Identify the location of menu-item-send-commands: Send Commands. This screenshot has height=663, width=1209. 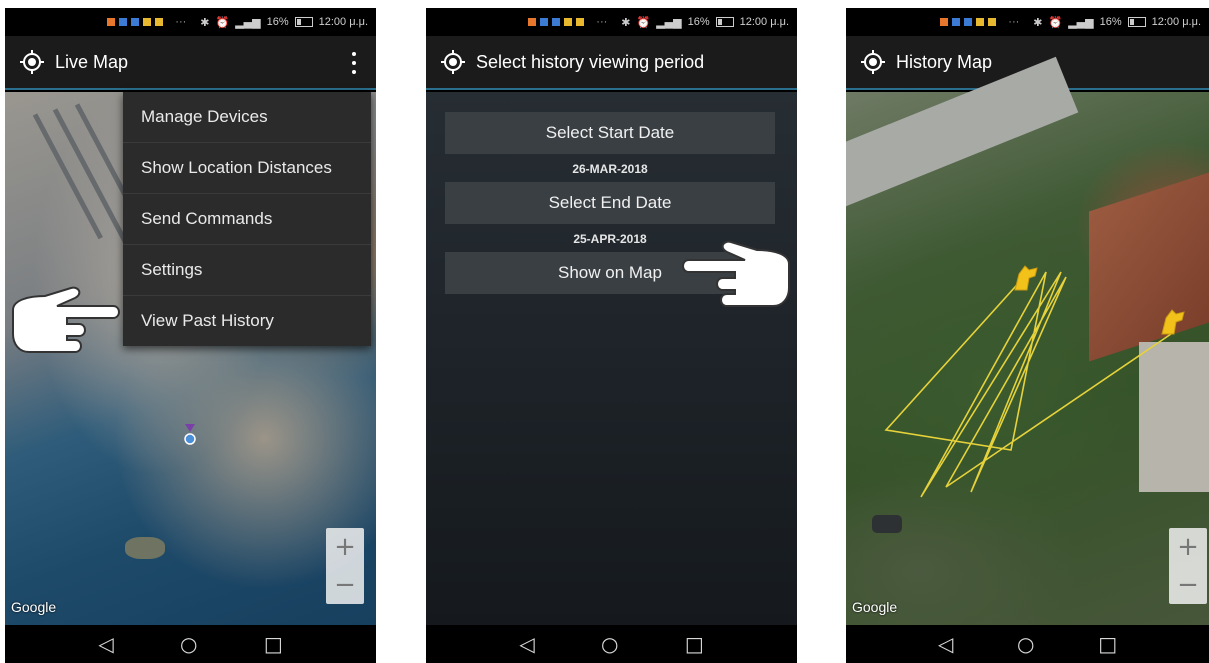
(247, 219).